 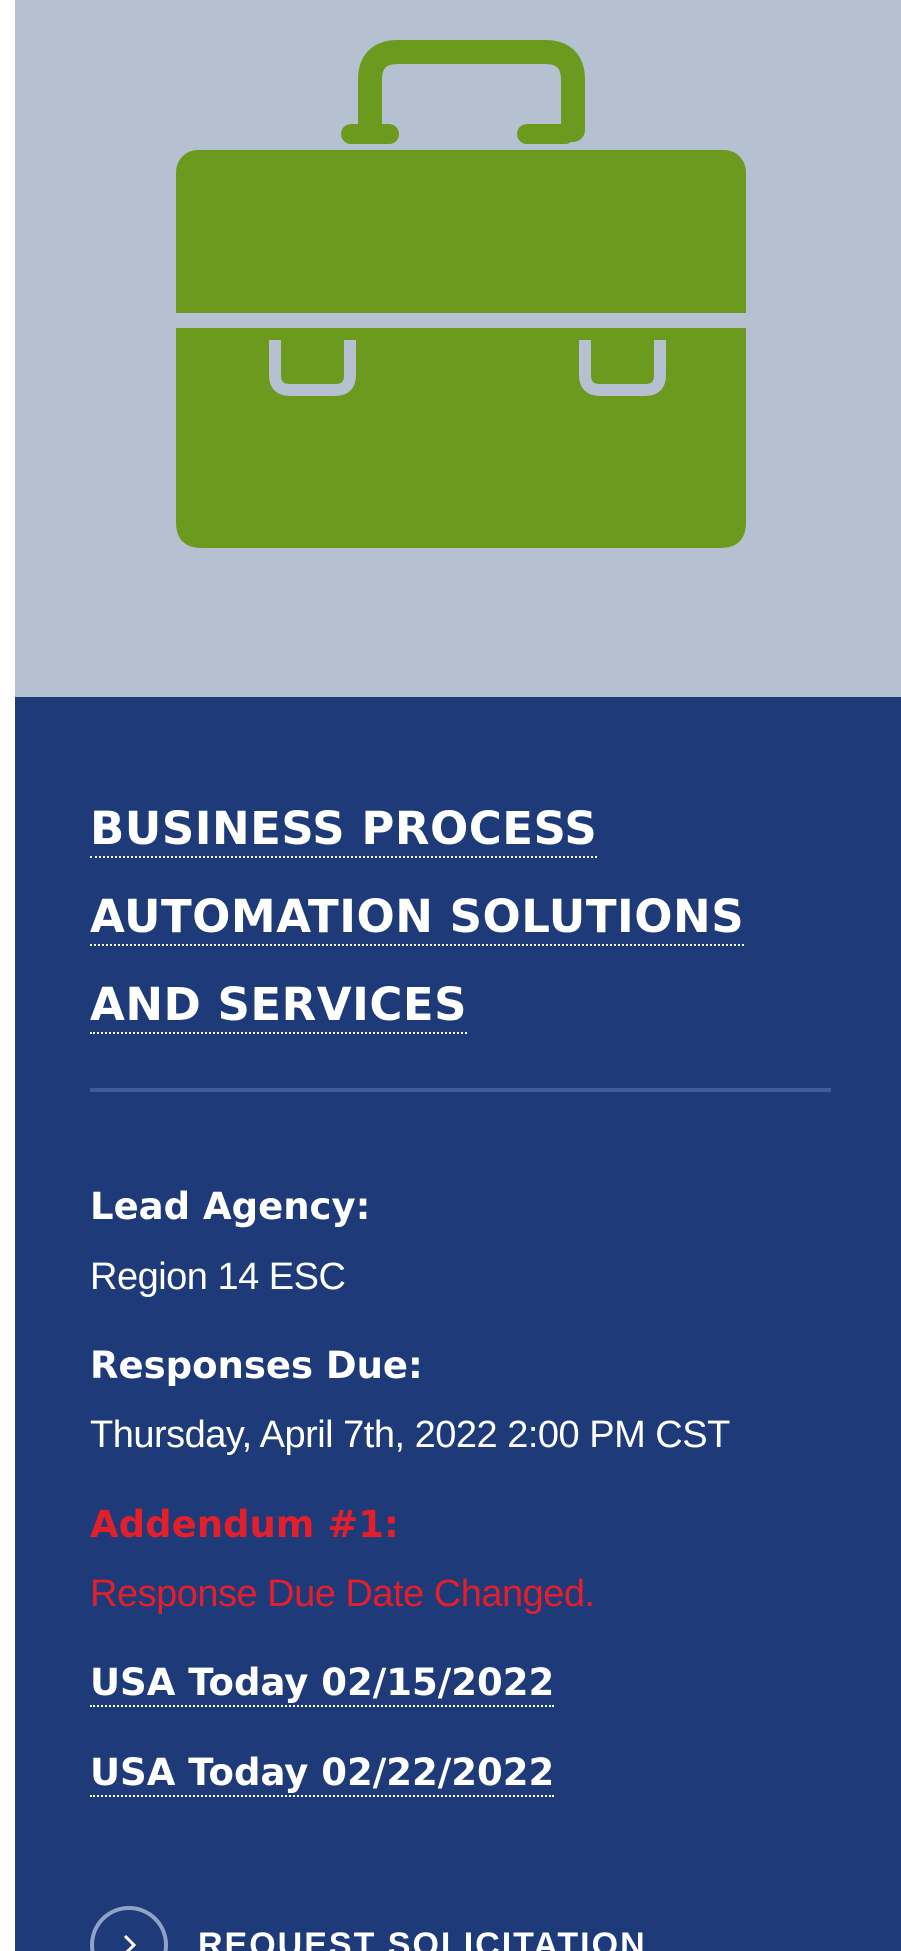 I want to click on title-link-line1: BUSINESS PROCESS, so click(x=344, y=830).